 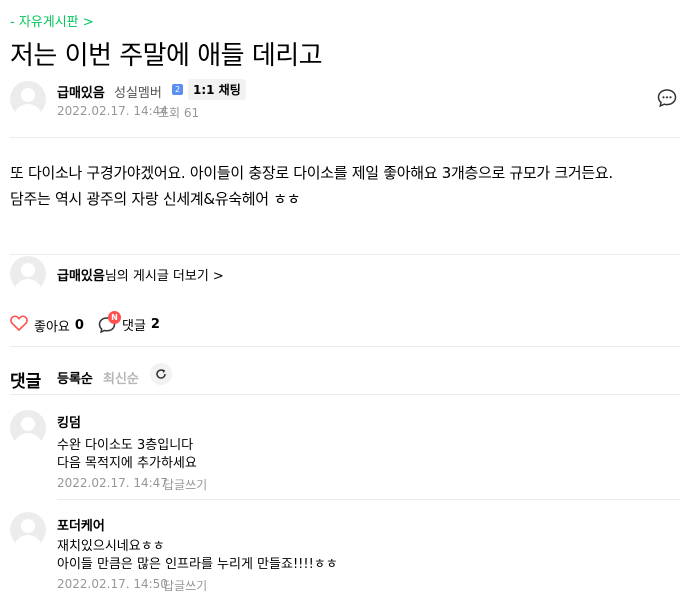 What do you see at coordinates (79, 325) in the screenshot?
I see `like-count: 0` at bounding box center [79, 325].